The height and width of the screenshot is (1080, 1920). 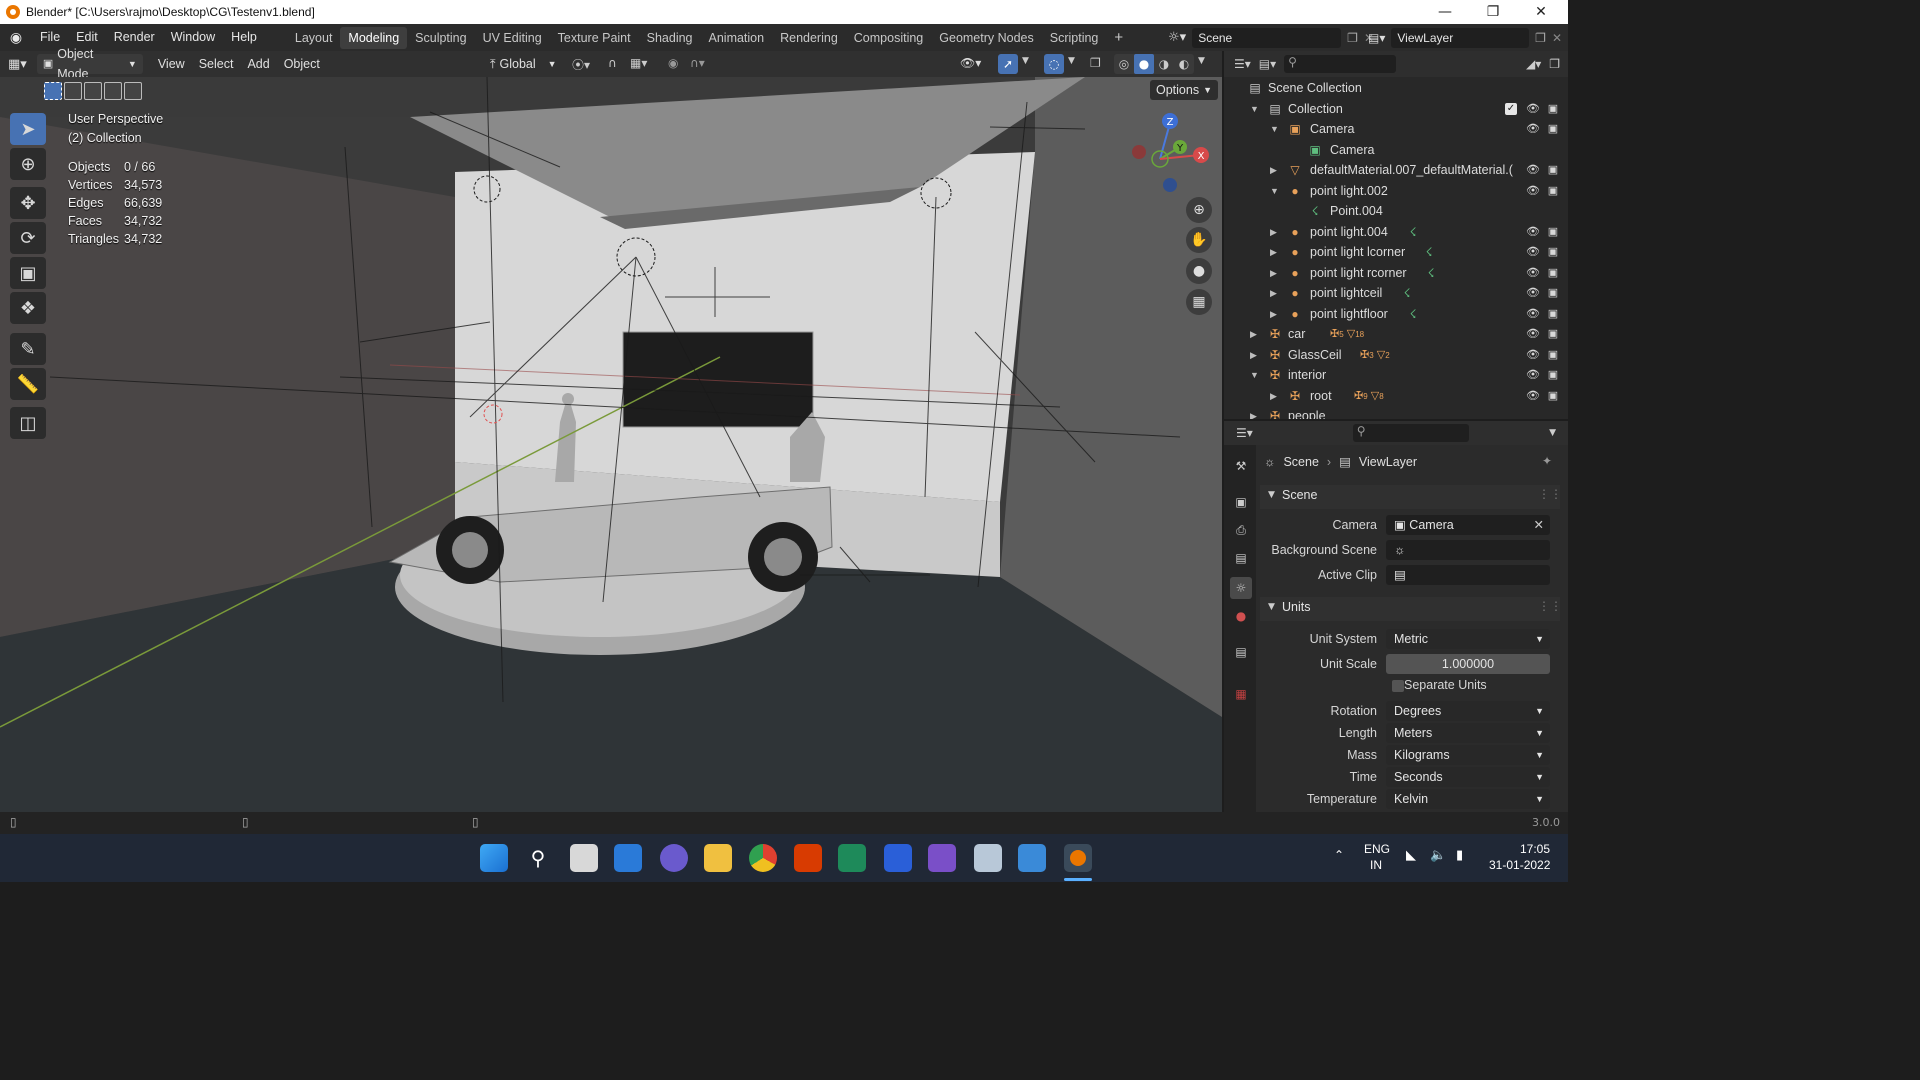 I want to click on transform-orientation-dropdown: ⤒ Global ▼, so click(x=523, y=64).